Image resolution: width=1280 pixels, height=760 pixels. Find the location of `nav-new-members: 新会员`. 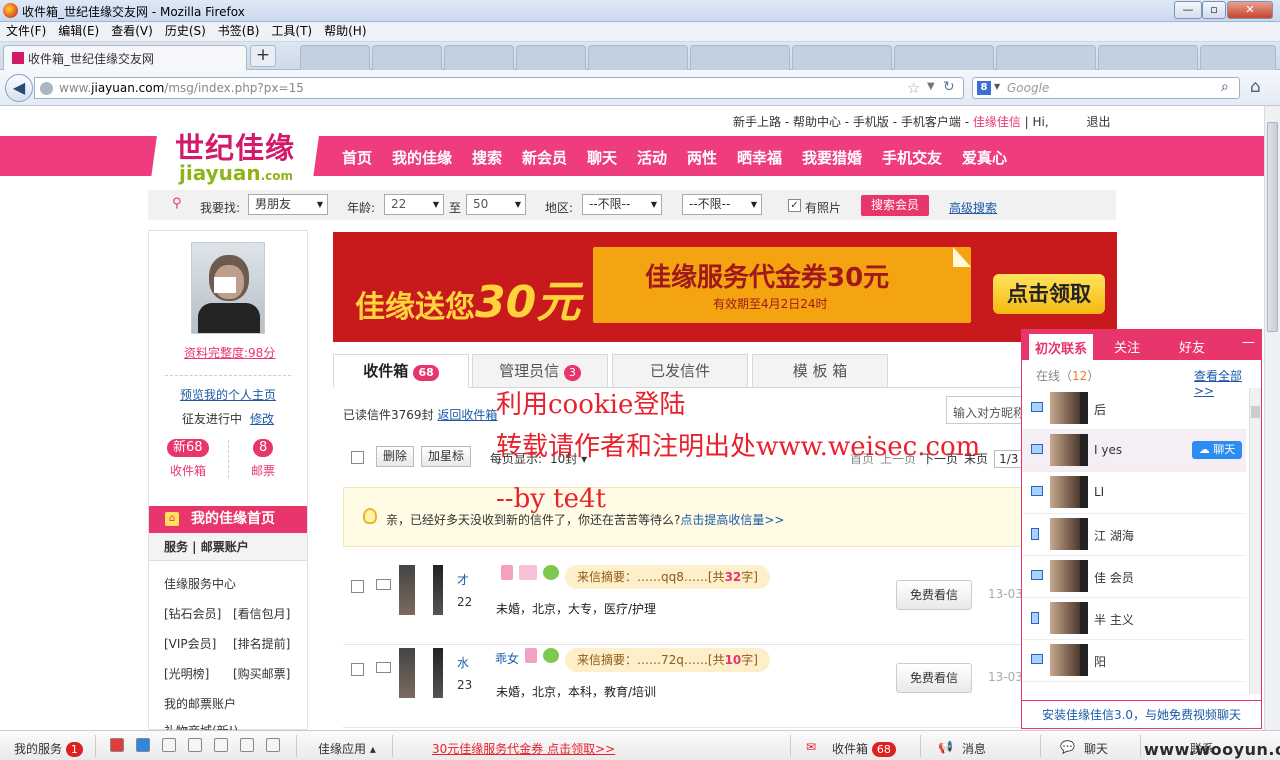

nav-new-members: 新会员 is located at coordinates (544, 157).